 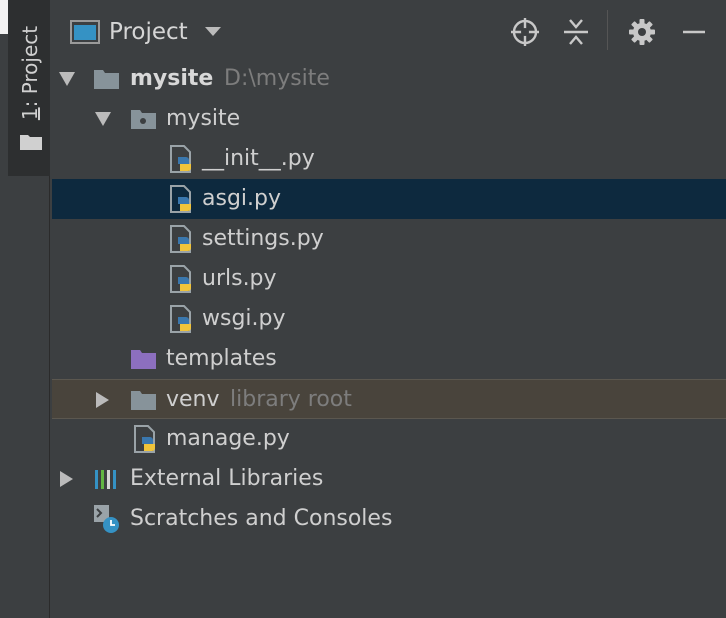 What do you see at coordinates (389, 359) in the screenshot?
I see `tree-node-templates: templates` at bounding box center [389, 359].